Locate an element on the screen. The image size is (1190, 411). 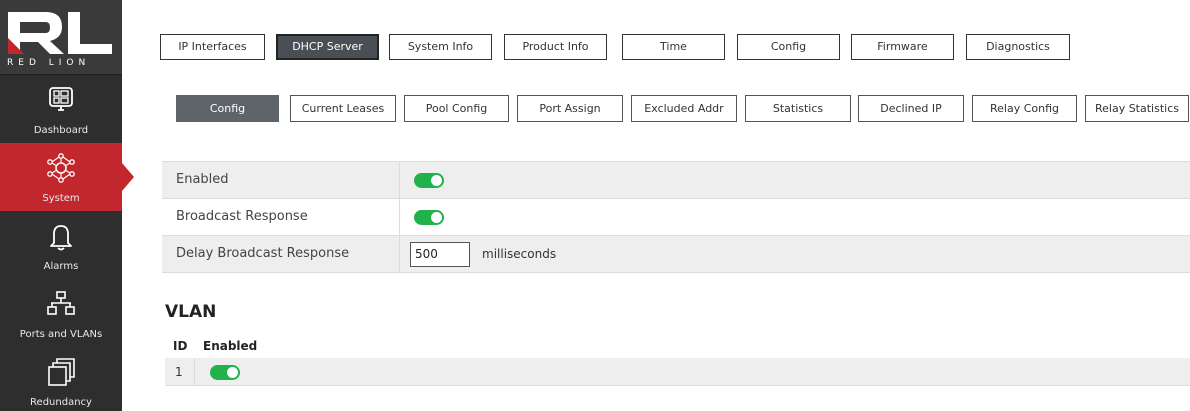
setting-value: 500 milliseconds is located at coordinates (794, 254).